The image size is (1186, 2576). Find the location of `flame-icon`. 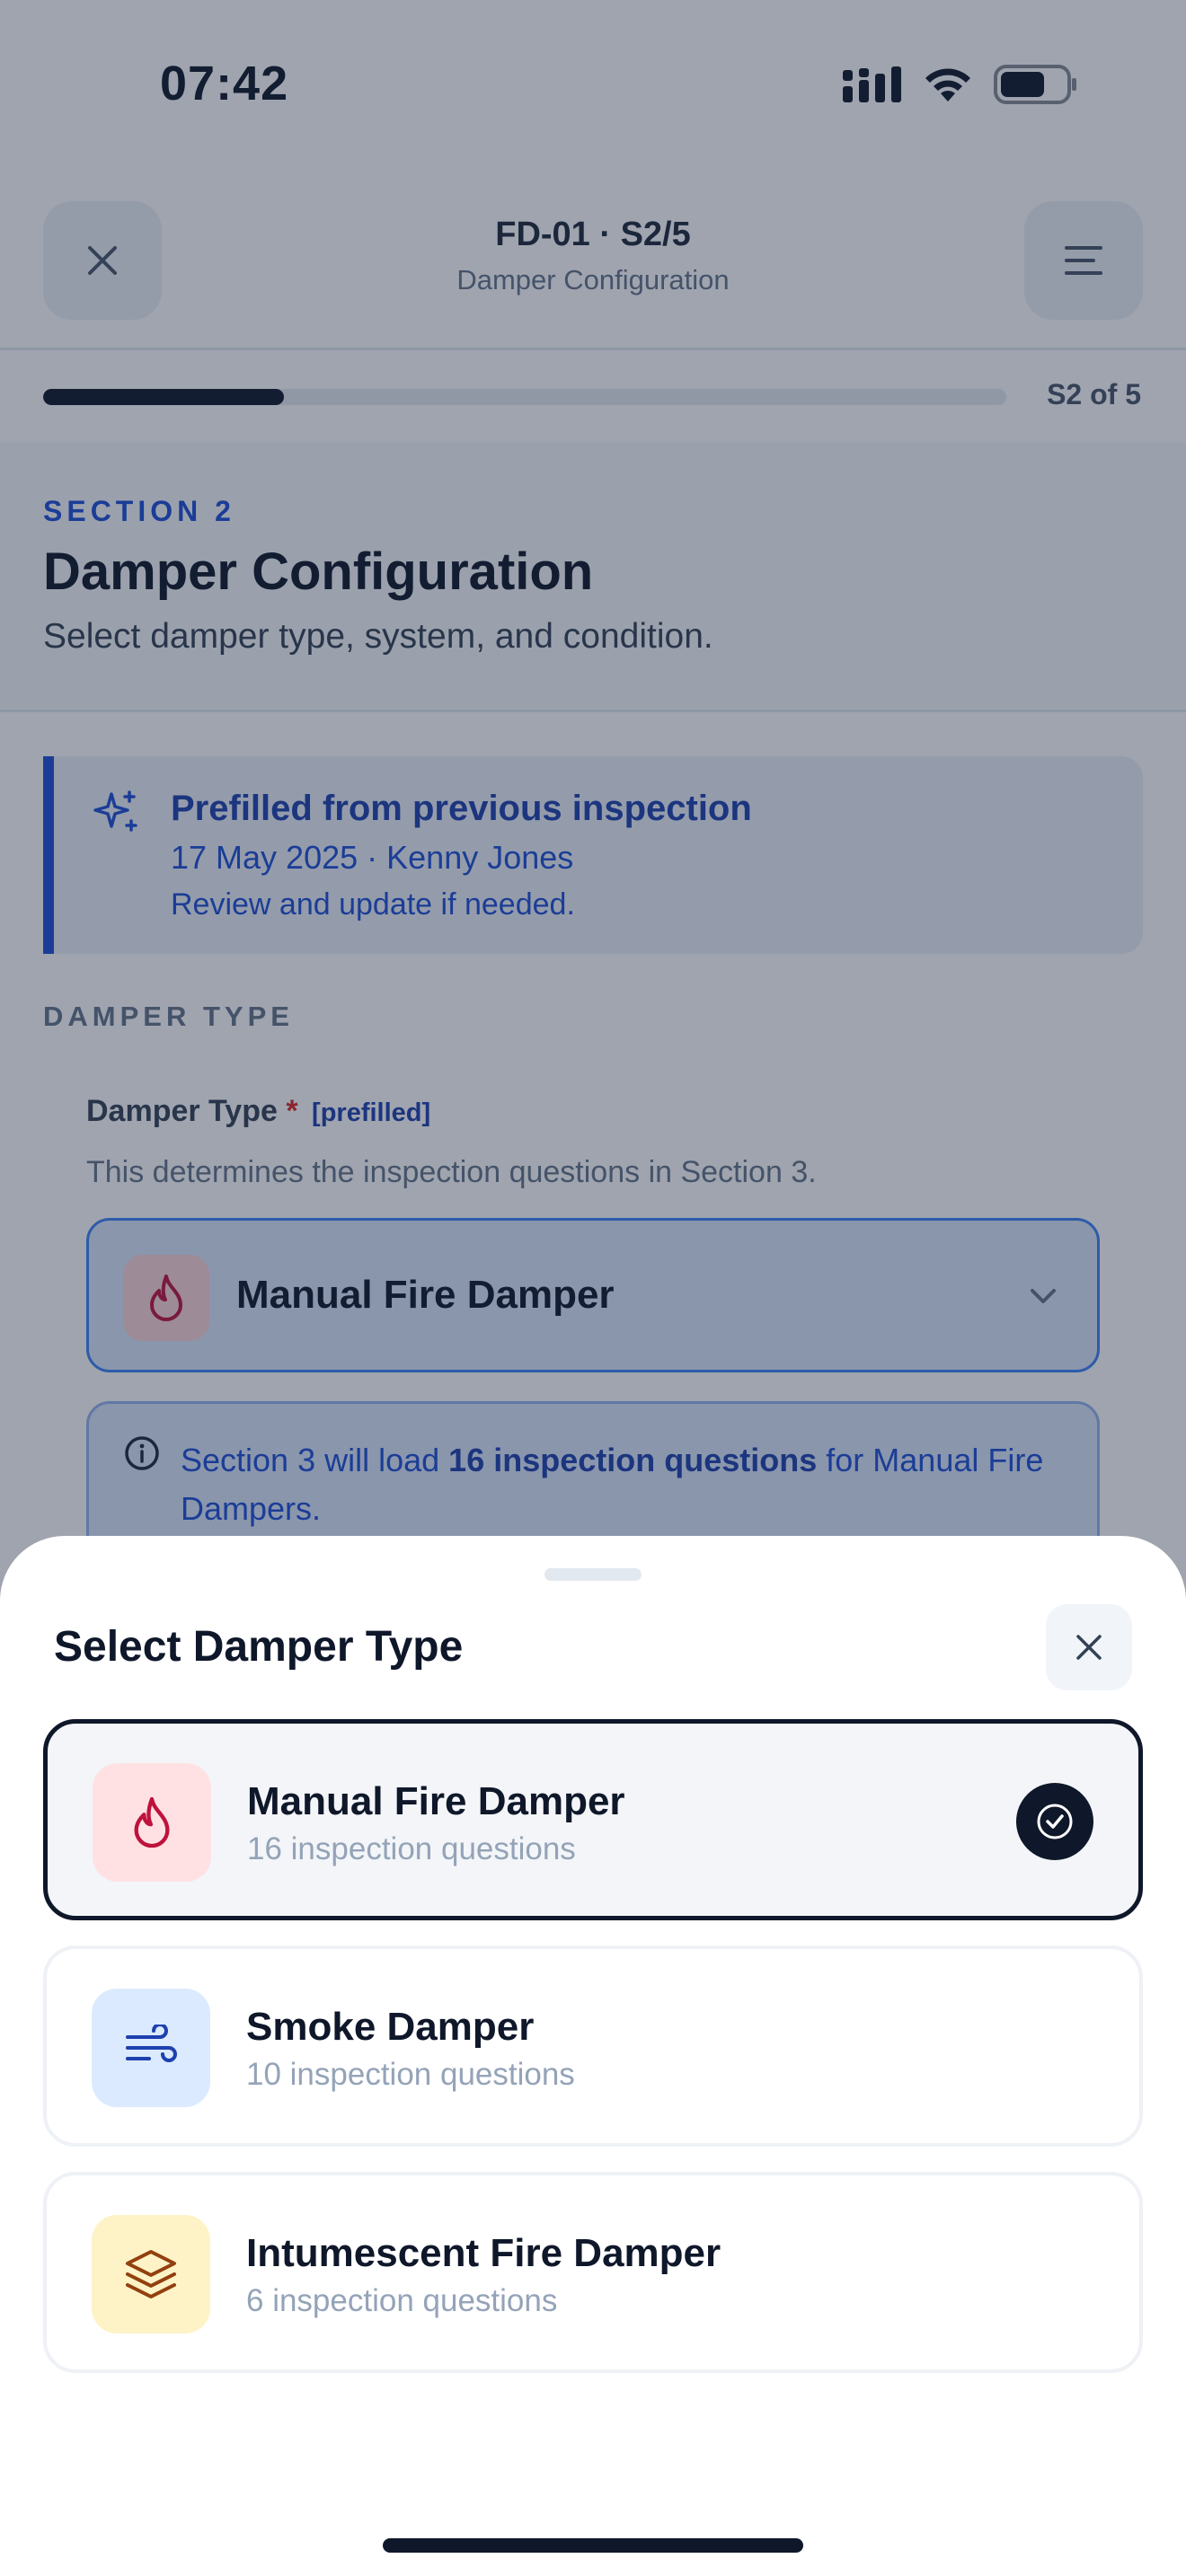

flame-icon is located at coordinates (152, 1822).